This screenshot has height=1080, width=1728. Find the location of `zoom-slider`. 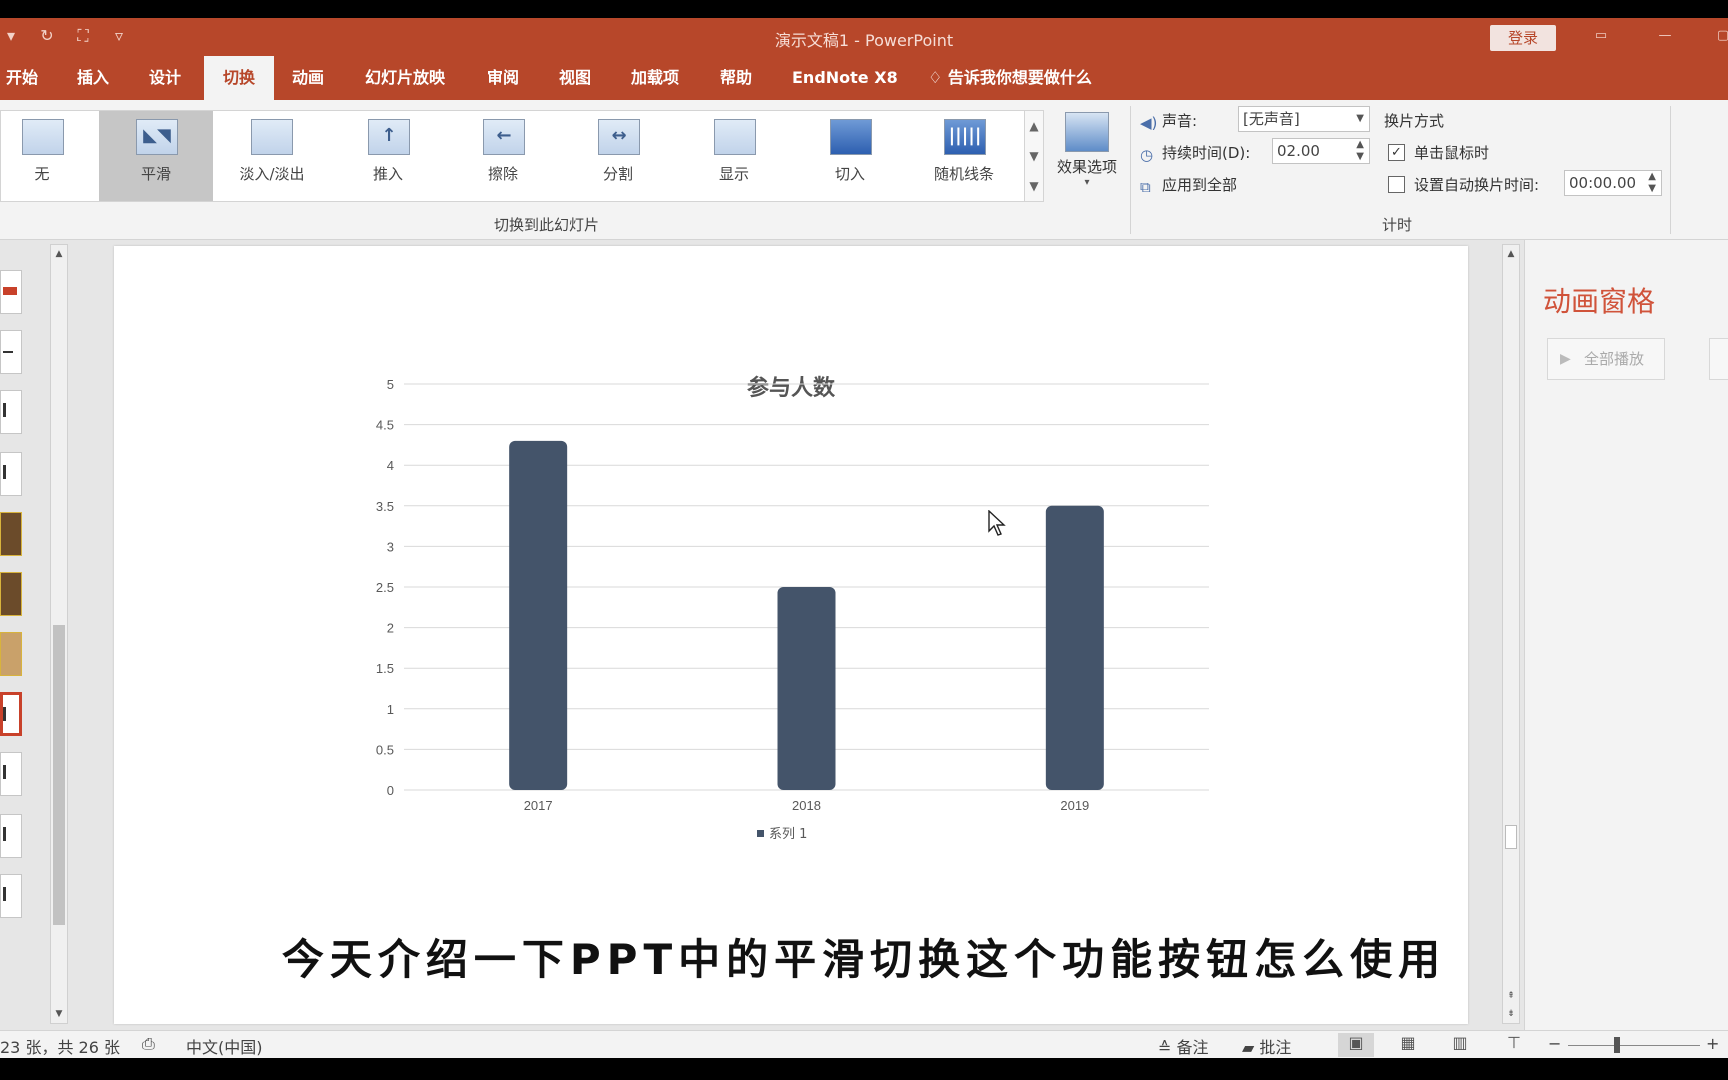

zoom-slider is located at coordinates (1634, 1045).